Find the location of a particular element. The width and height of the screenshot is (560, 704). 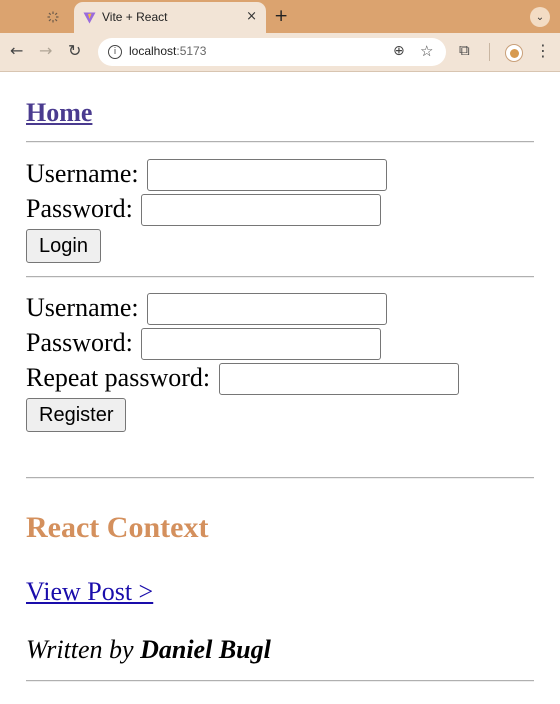

chevron-down-icon: ⌄ is located at coordinates (540, 17).